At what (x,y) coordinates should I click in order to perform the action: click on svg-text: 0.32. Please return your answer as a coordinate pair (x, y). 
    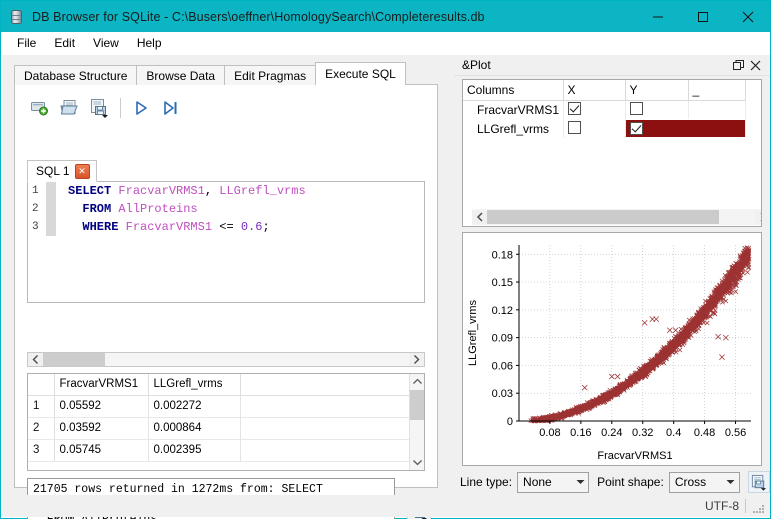
    Looking at the image, I should click on (642, 433).